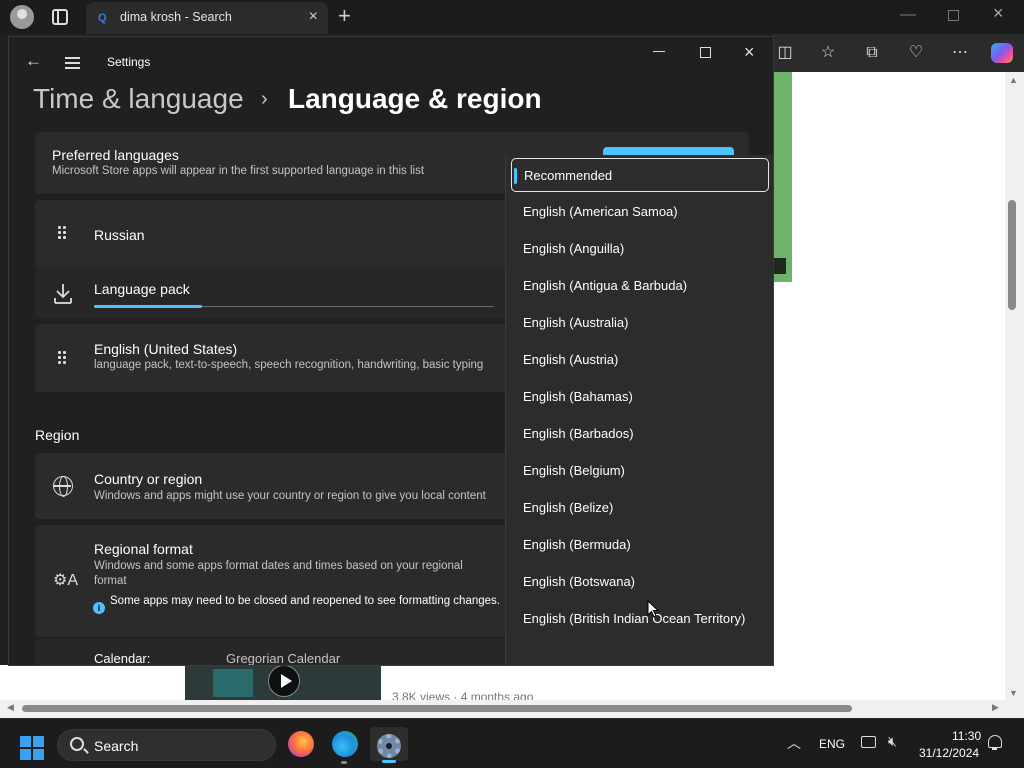  What do you see at coordinates (998, 13) in the screenshot?
I see `browser-close-icon: ×` at bounding box center [998, 13].